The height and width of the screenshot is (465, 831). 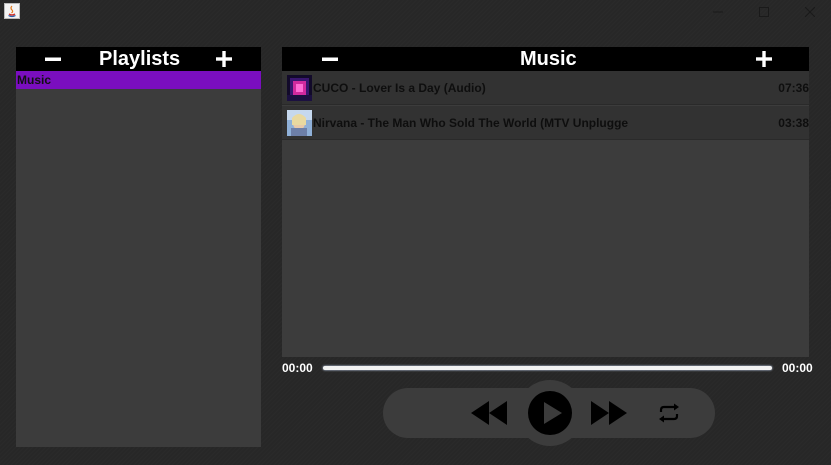 I want to click on track-duration: 03:38, so click(x=793, y=123).